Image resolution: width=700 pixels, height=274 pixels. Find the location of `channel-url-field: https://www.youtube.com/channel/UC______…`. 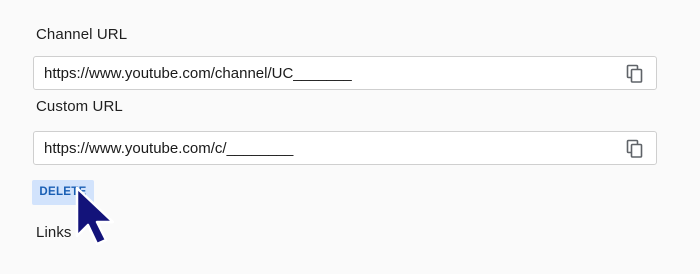

channel-url-field: https://www.youtube.com/channel/UC______… is located at coordinates (345, 73).